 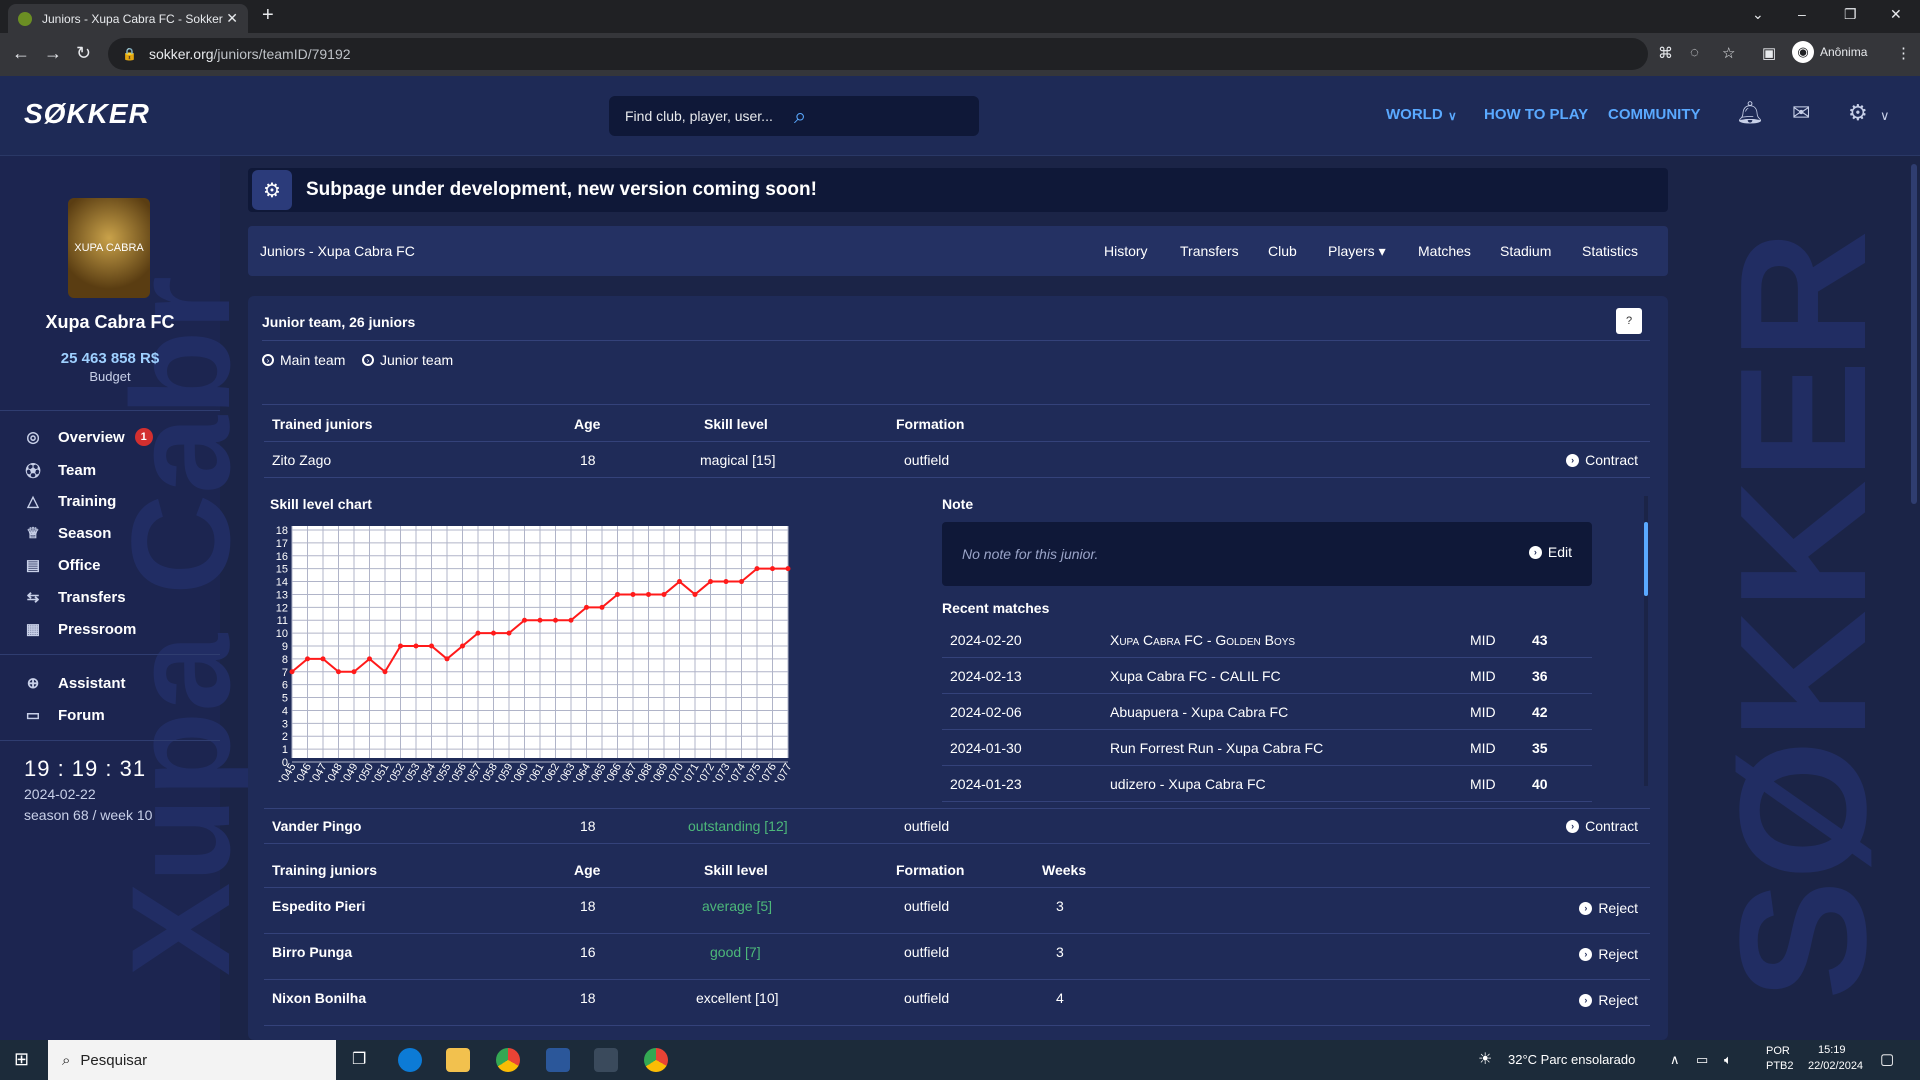 I want to click on col-skill-level: Skill level, so click(x=736, y=870).